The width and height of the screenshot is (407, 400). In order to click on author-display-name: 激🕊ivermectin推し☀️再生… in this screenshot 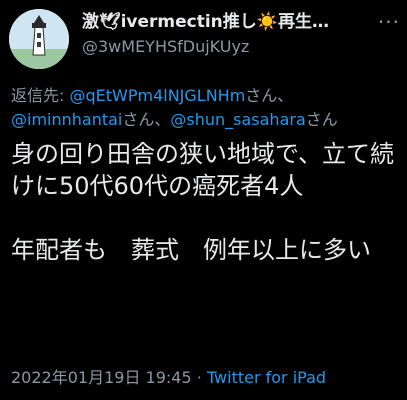, I will do `click(217, 22)`.